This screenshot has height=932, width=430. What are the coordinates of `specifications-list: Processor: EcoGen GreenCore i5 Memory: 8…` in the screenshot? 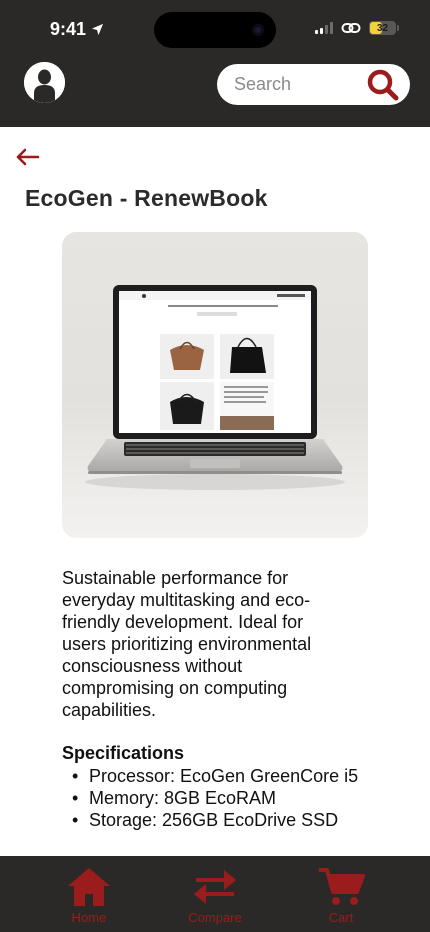 It's located at (212, 798).